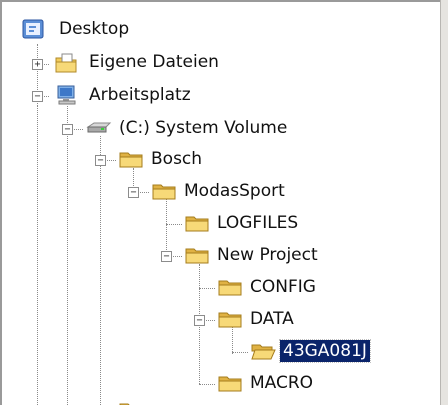 The width and height of the screenshot is (448, 405). What do you see at coordinates (234, 191) in the screenshot?
I see `tree-item-modassport: ModasSport` at bounding box center [234, 191].